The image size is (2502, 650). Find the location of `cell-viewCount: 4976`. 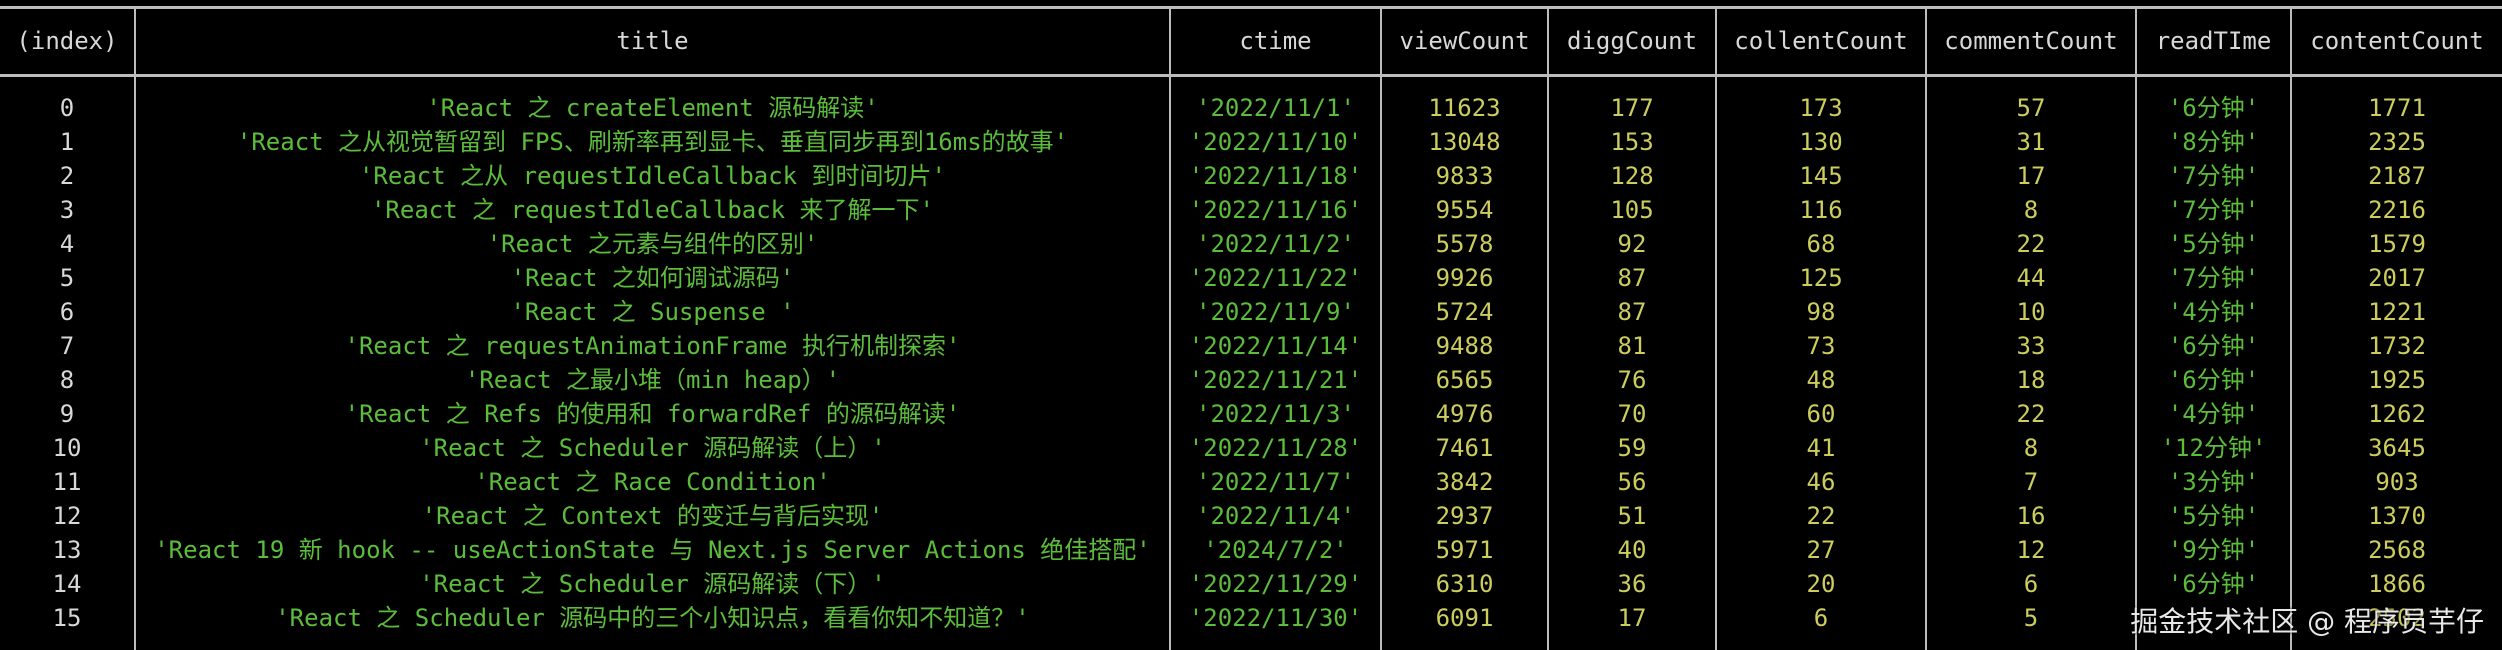

cell-viewCount: 4976 is located at coordinates (1464, 414).